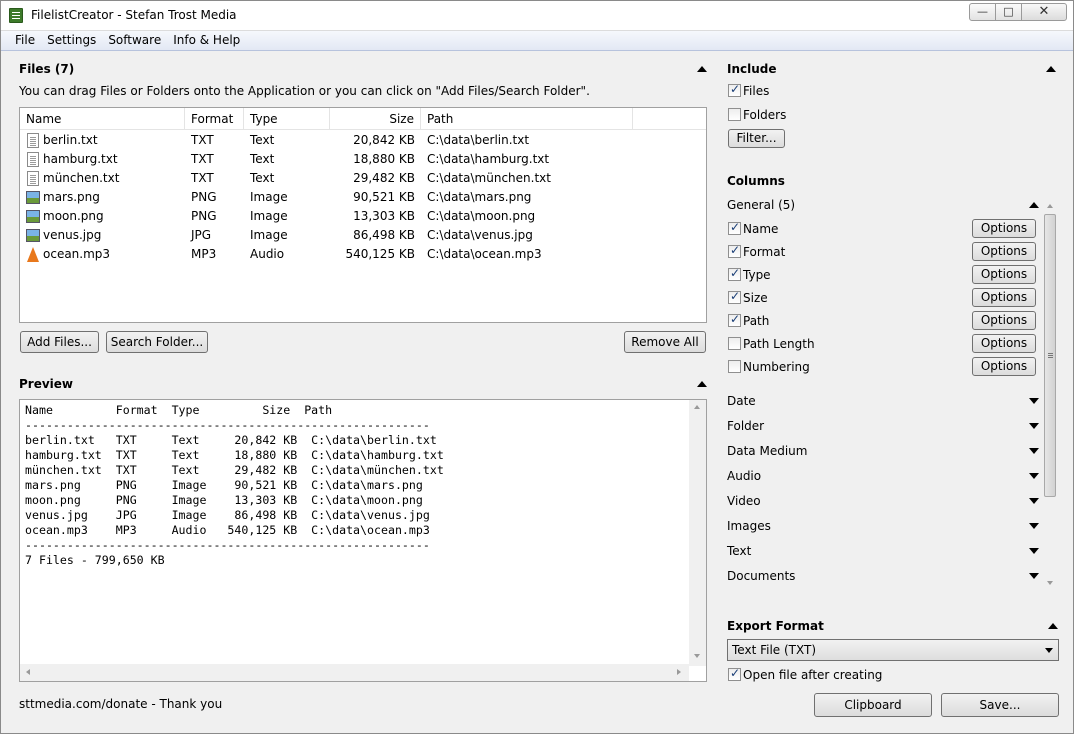 This screenshot has height=734, width=1074. Describe the element at coordinates (1034, 526) in the screenshot. I see `group-images-expand-icon` at that location.